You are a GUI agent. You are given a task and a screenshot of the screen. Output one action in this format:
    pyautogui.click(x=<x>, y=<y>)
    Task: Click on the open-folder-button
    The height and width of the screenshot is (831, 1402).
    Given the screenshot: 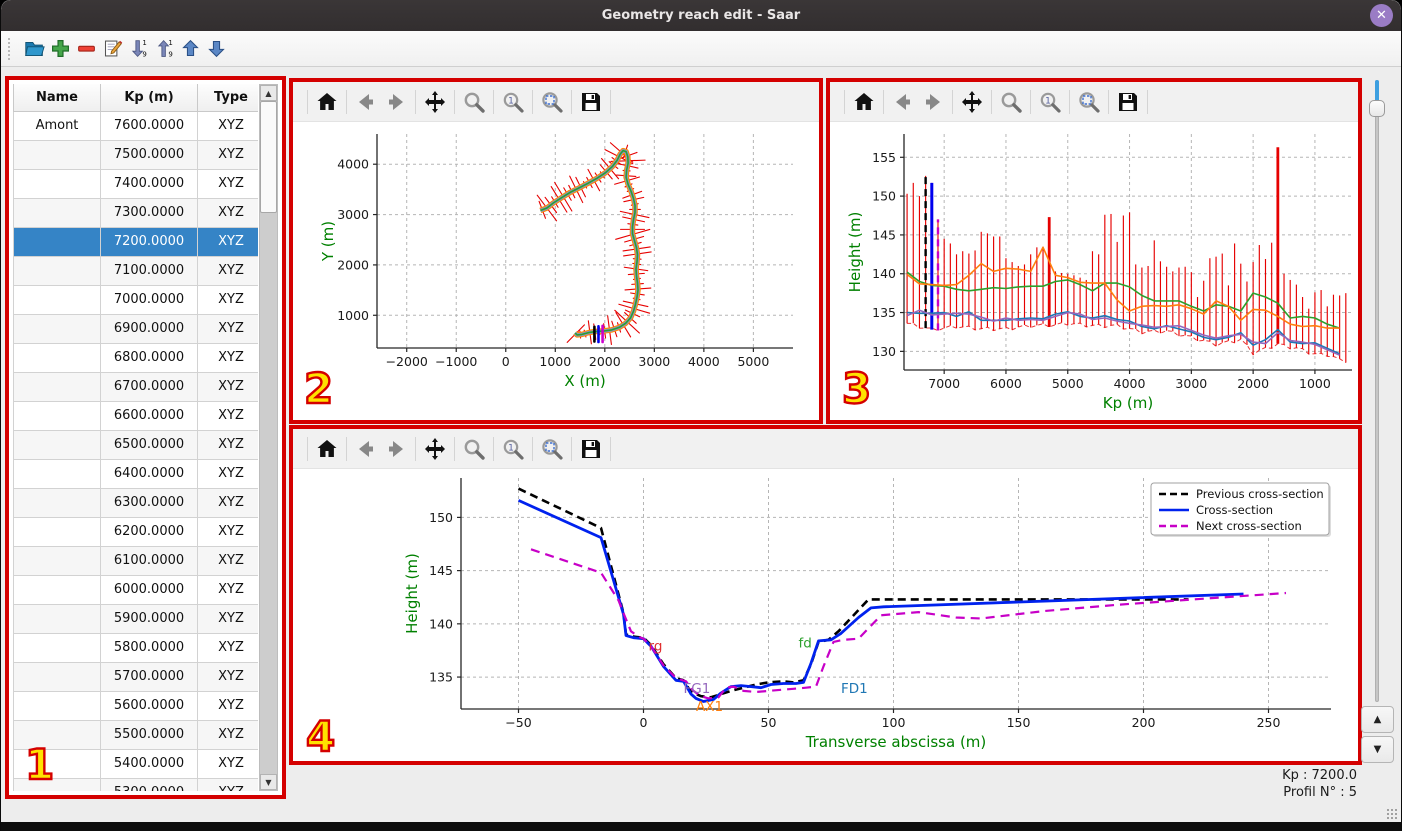 What is the action you would take?
    pyautogui.click(x=34, y=49)
    